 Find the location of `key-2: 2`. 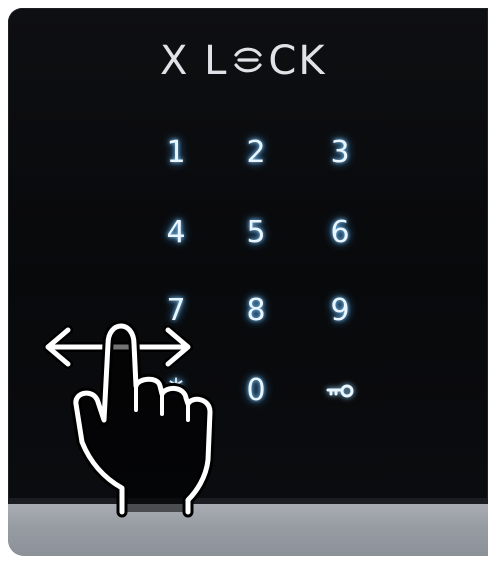

key-2: 2 is located at coordinates (256, 153).